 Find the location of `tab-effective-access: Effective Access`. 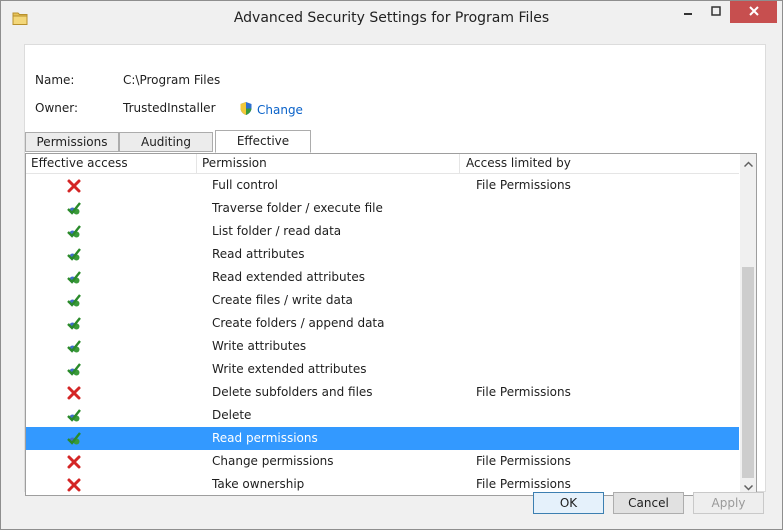

tab-effective-access: Effective Access is located at coordinates (263, 149).